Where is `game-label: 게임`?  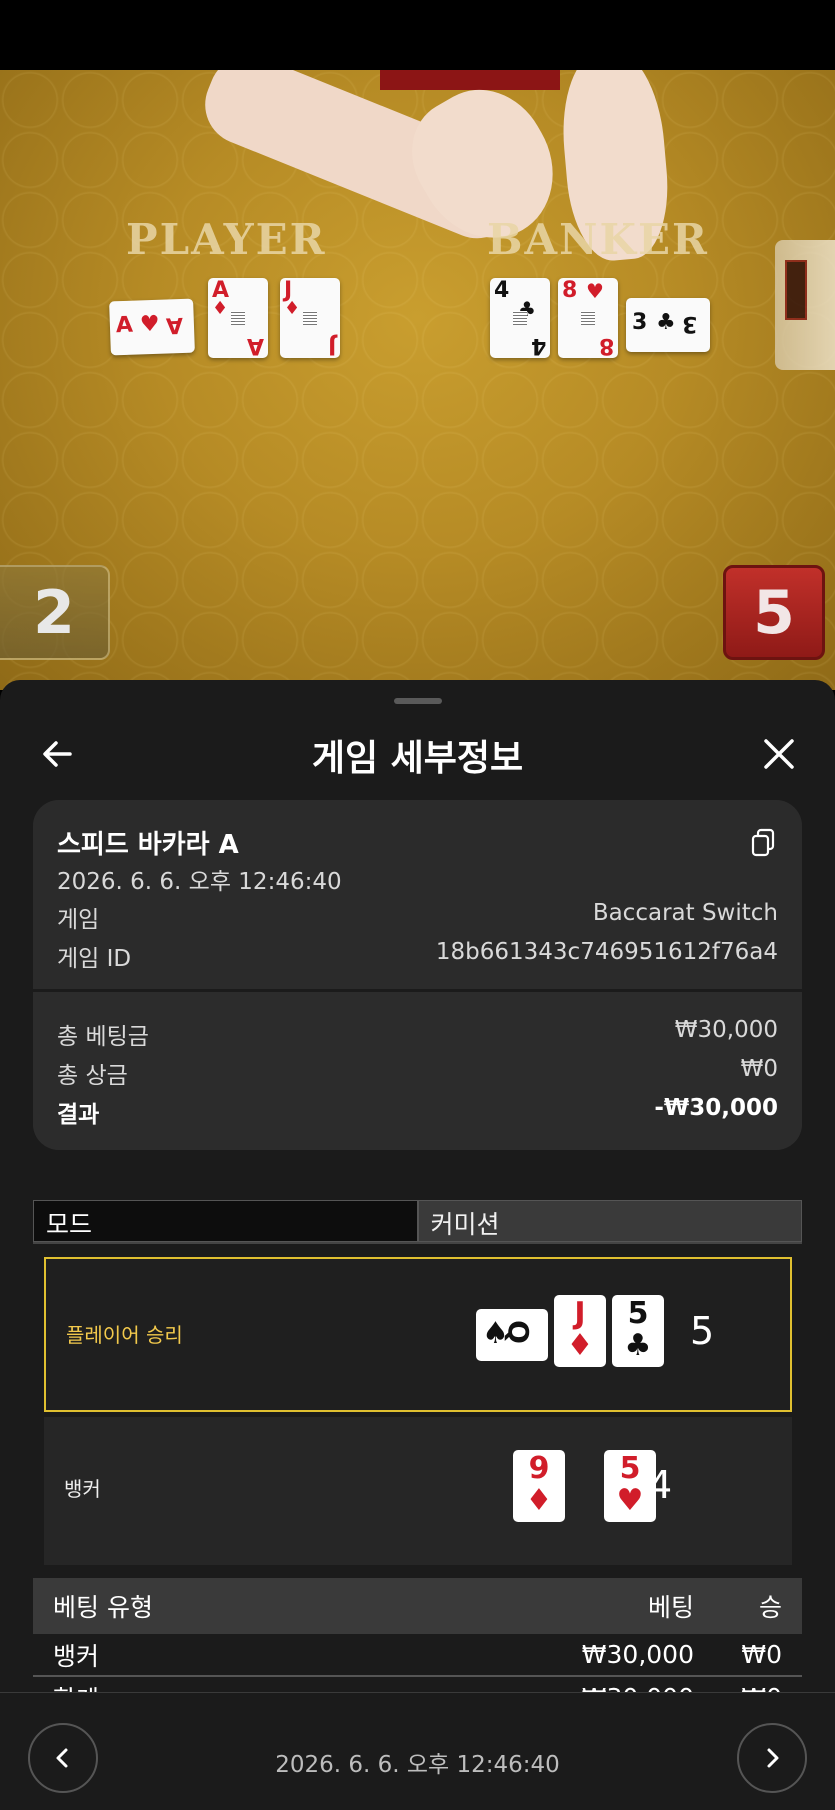
game-label: 게임 is located at coordinates (78, 920).